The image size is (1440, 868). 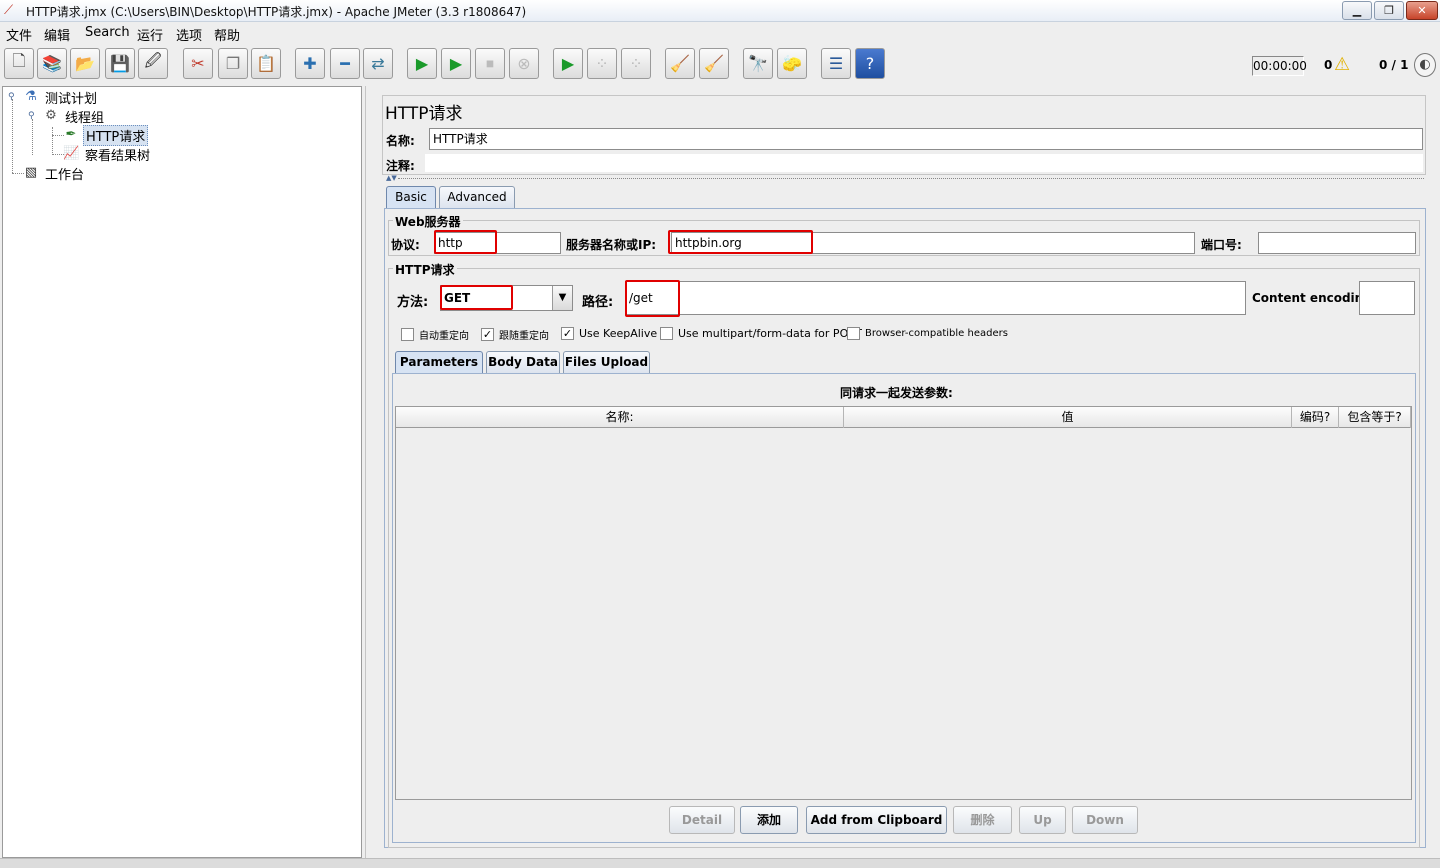 What do you see at coordinates (606, 362) in the screenshot?
I see `tab-files-upload: Files Upload` at bounding box center [606, 362].